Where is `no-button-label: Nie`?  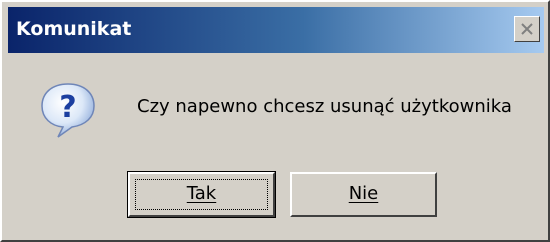
no-button-label: Nie is located at coordinates (363, 193).